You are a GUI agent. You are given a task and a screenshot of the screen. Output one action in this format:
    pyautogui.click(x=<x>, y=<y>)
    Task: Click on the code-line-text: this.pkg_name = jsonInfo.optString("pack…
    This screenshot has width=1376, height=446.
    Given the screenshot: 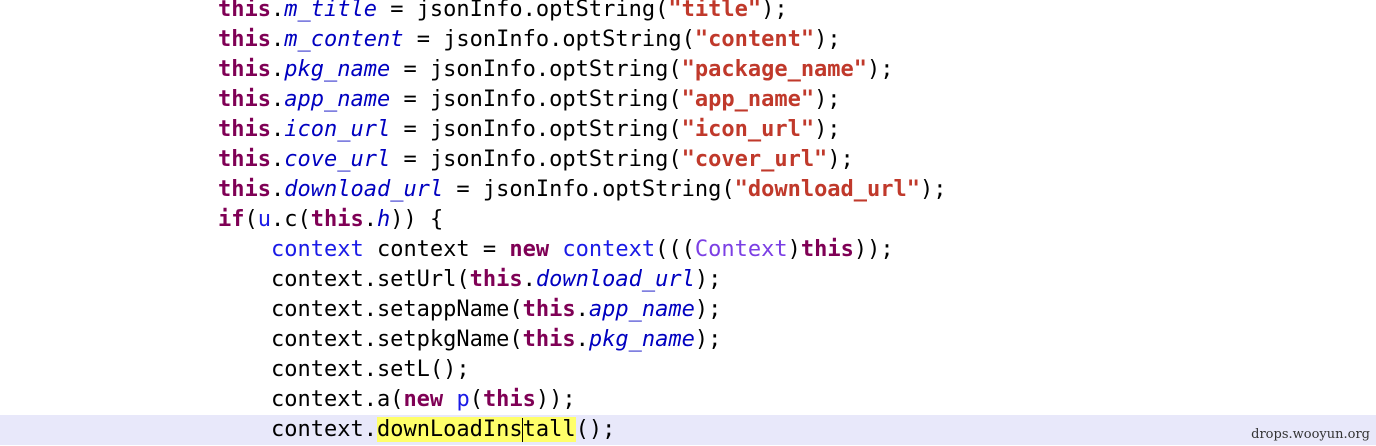 What is the action you would take?
    pyautogui.click(x=556, y=70)
    